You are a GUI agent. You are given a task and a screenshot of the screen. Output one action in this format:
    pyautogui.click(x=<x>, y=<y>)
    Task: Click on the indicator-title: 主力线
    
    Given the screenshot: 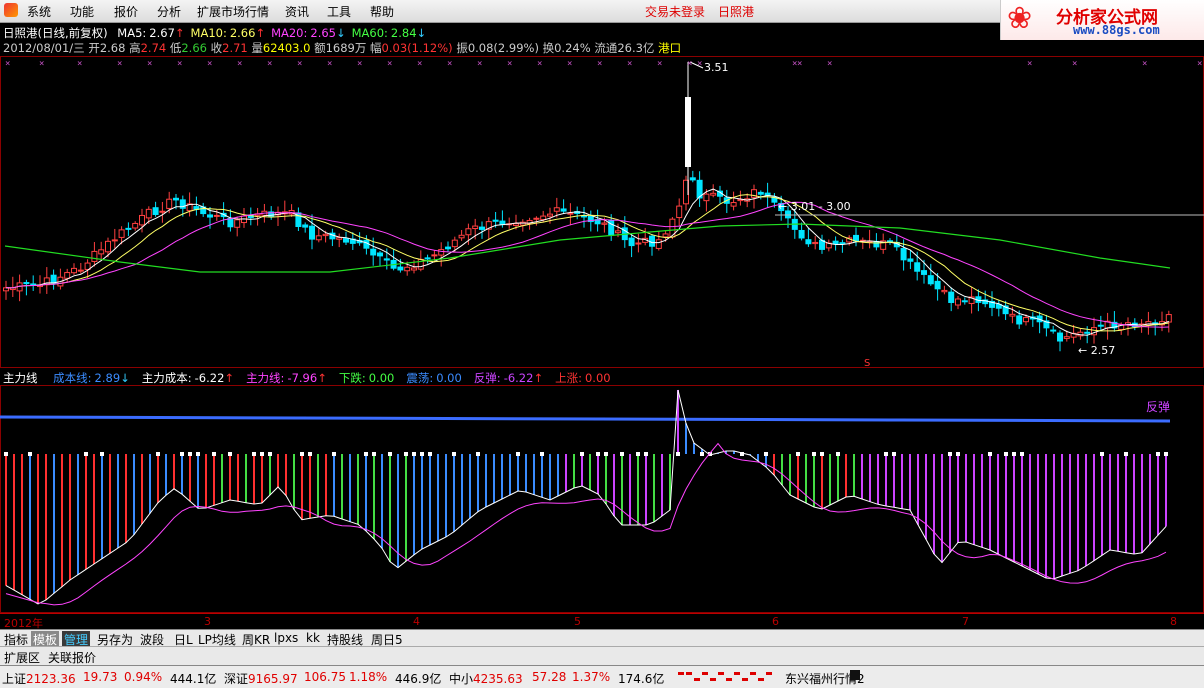 What is the action you would take?
    pyautogui.click(x=20, y=378)
    